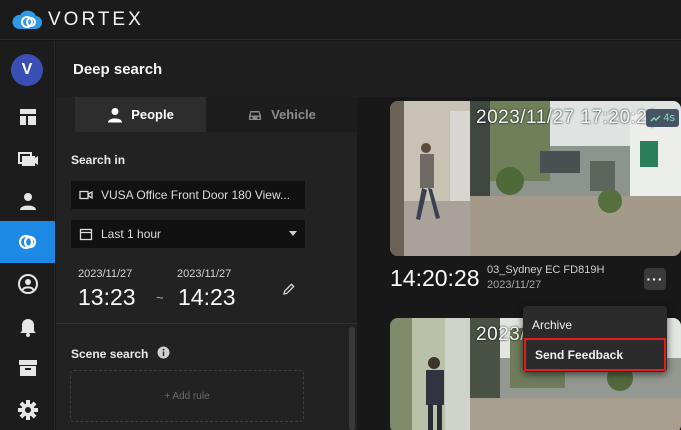 Image resolution: width=681 pixels, height=430 pixels. Describe the element at coordinates (655, 279) in the screenshot. I see `more-options-button: ···` at that location.